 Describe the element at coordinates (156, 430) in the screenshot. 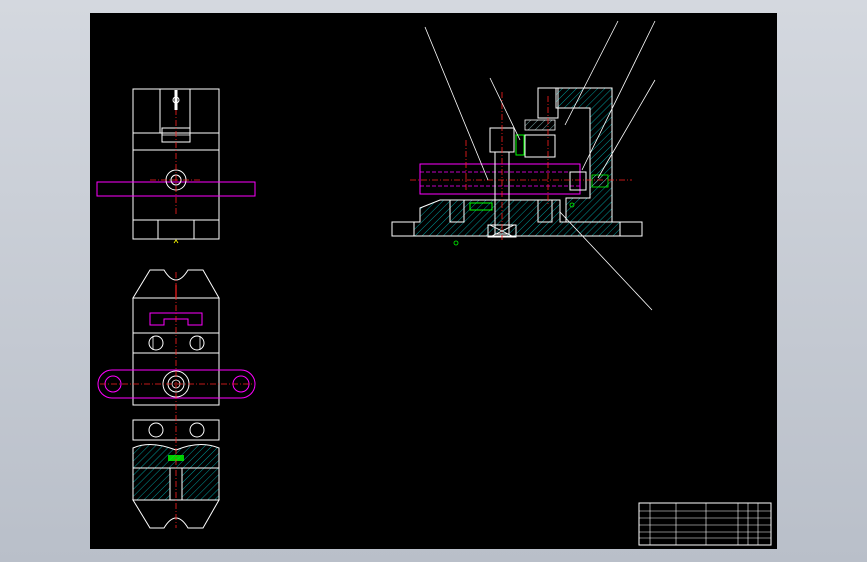

I see `screw-left-bottom` at that location.